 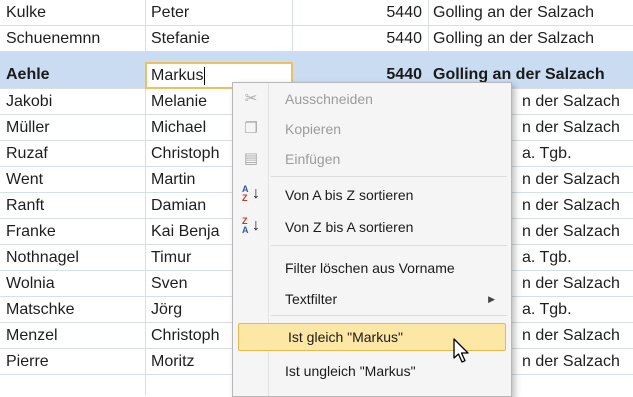 I want to click on menu-item-label: Ausschneiden, so click(x=329, y=99).